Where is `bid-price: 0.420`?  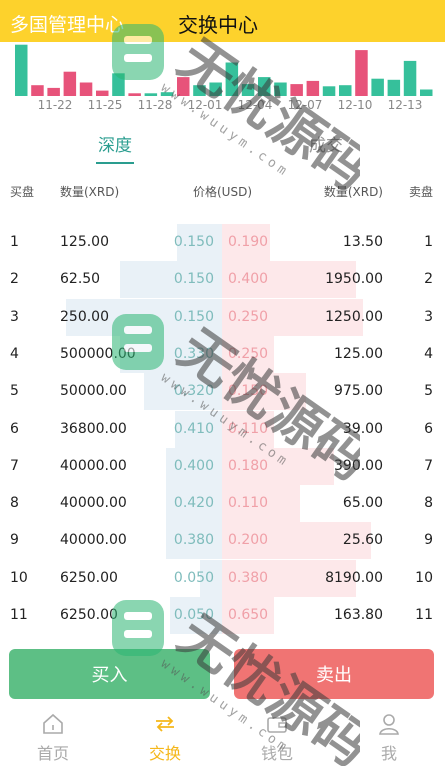 bid-price: 0.420 is located at coordinates (193, 503).